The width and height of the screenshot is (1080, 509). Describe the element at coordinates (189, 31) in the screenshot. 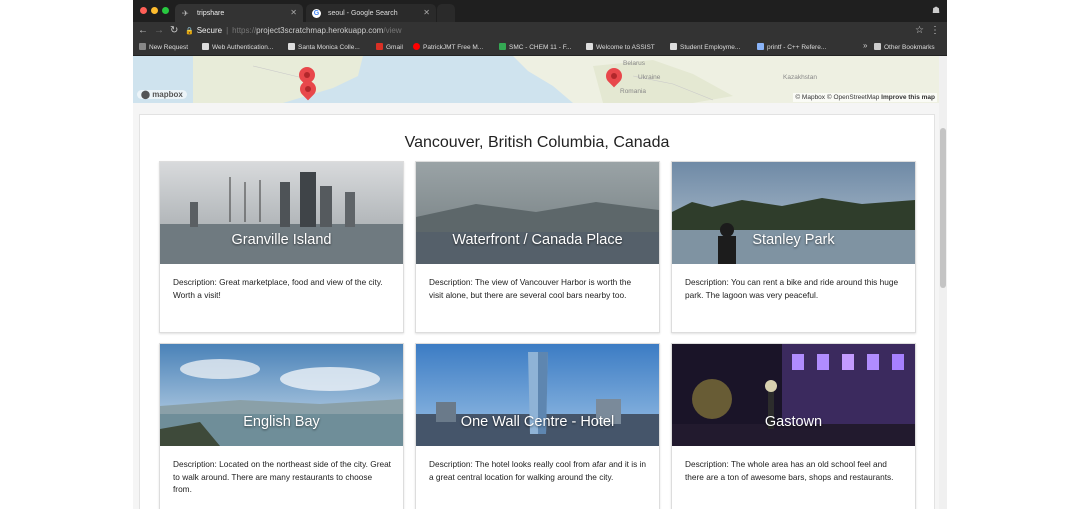

I see `lock-icon: 🔒` at that location.